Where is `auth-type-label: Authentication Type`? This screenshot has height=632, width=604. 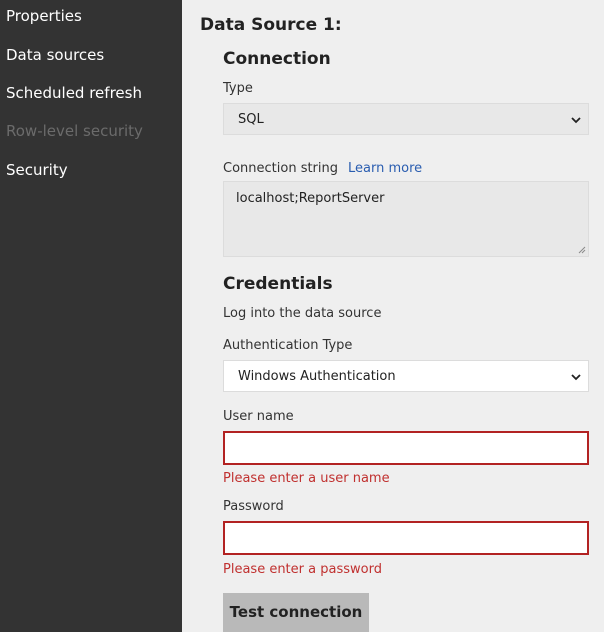
auth-type-label: Authentication Type is located at coordinates (288, 345).